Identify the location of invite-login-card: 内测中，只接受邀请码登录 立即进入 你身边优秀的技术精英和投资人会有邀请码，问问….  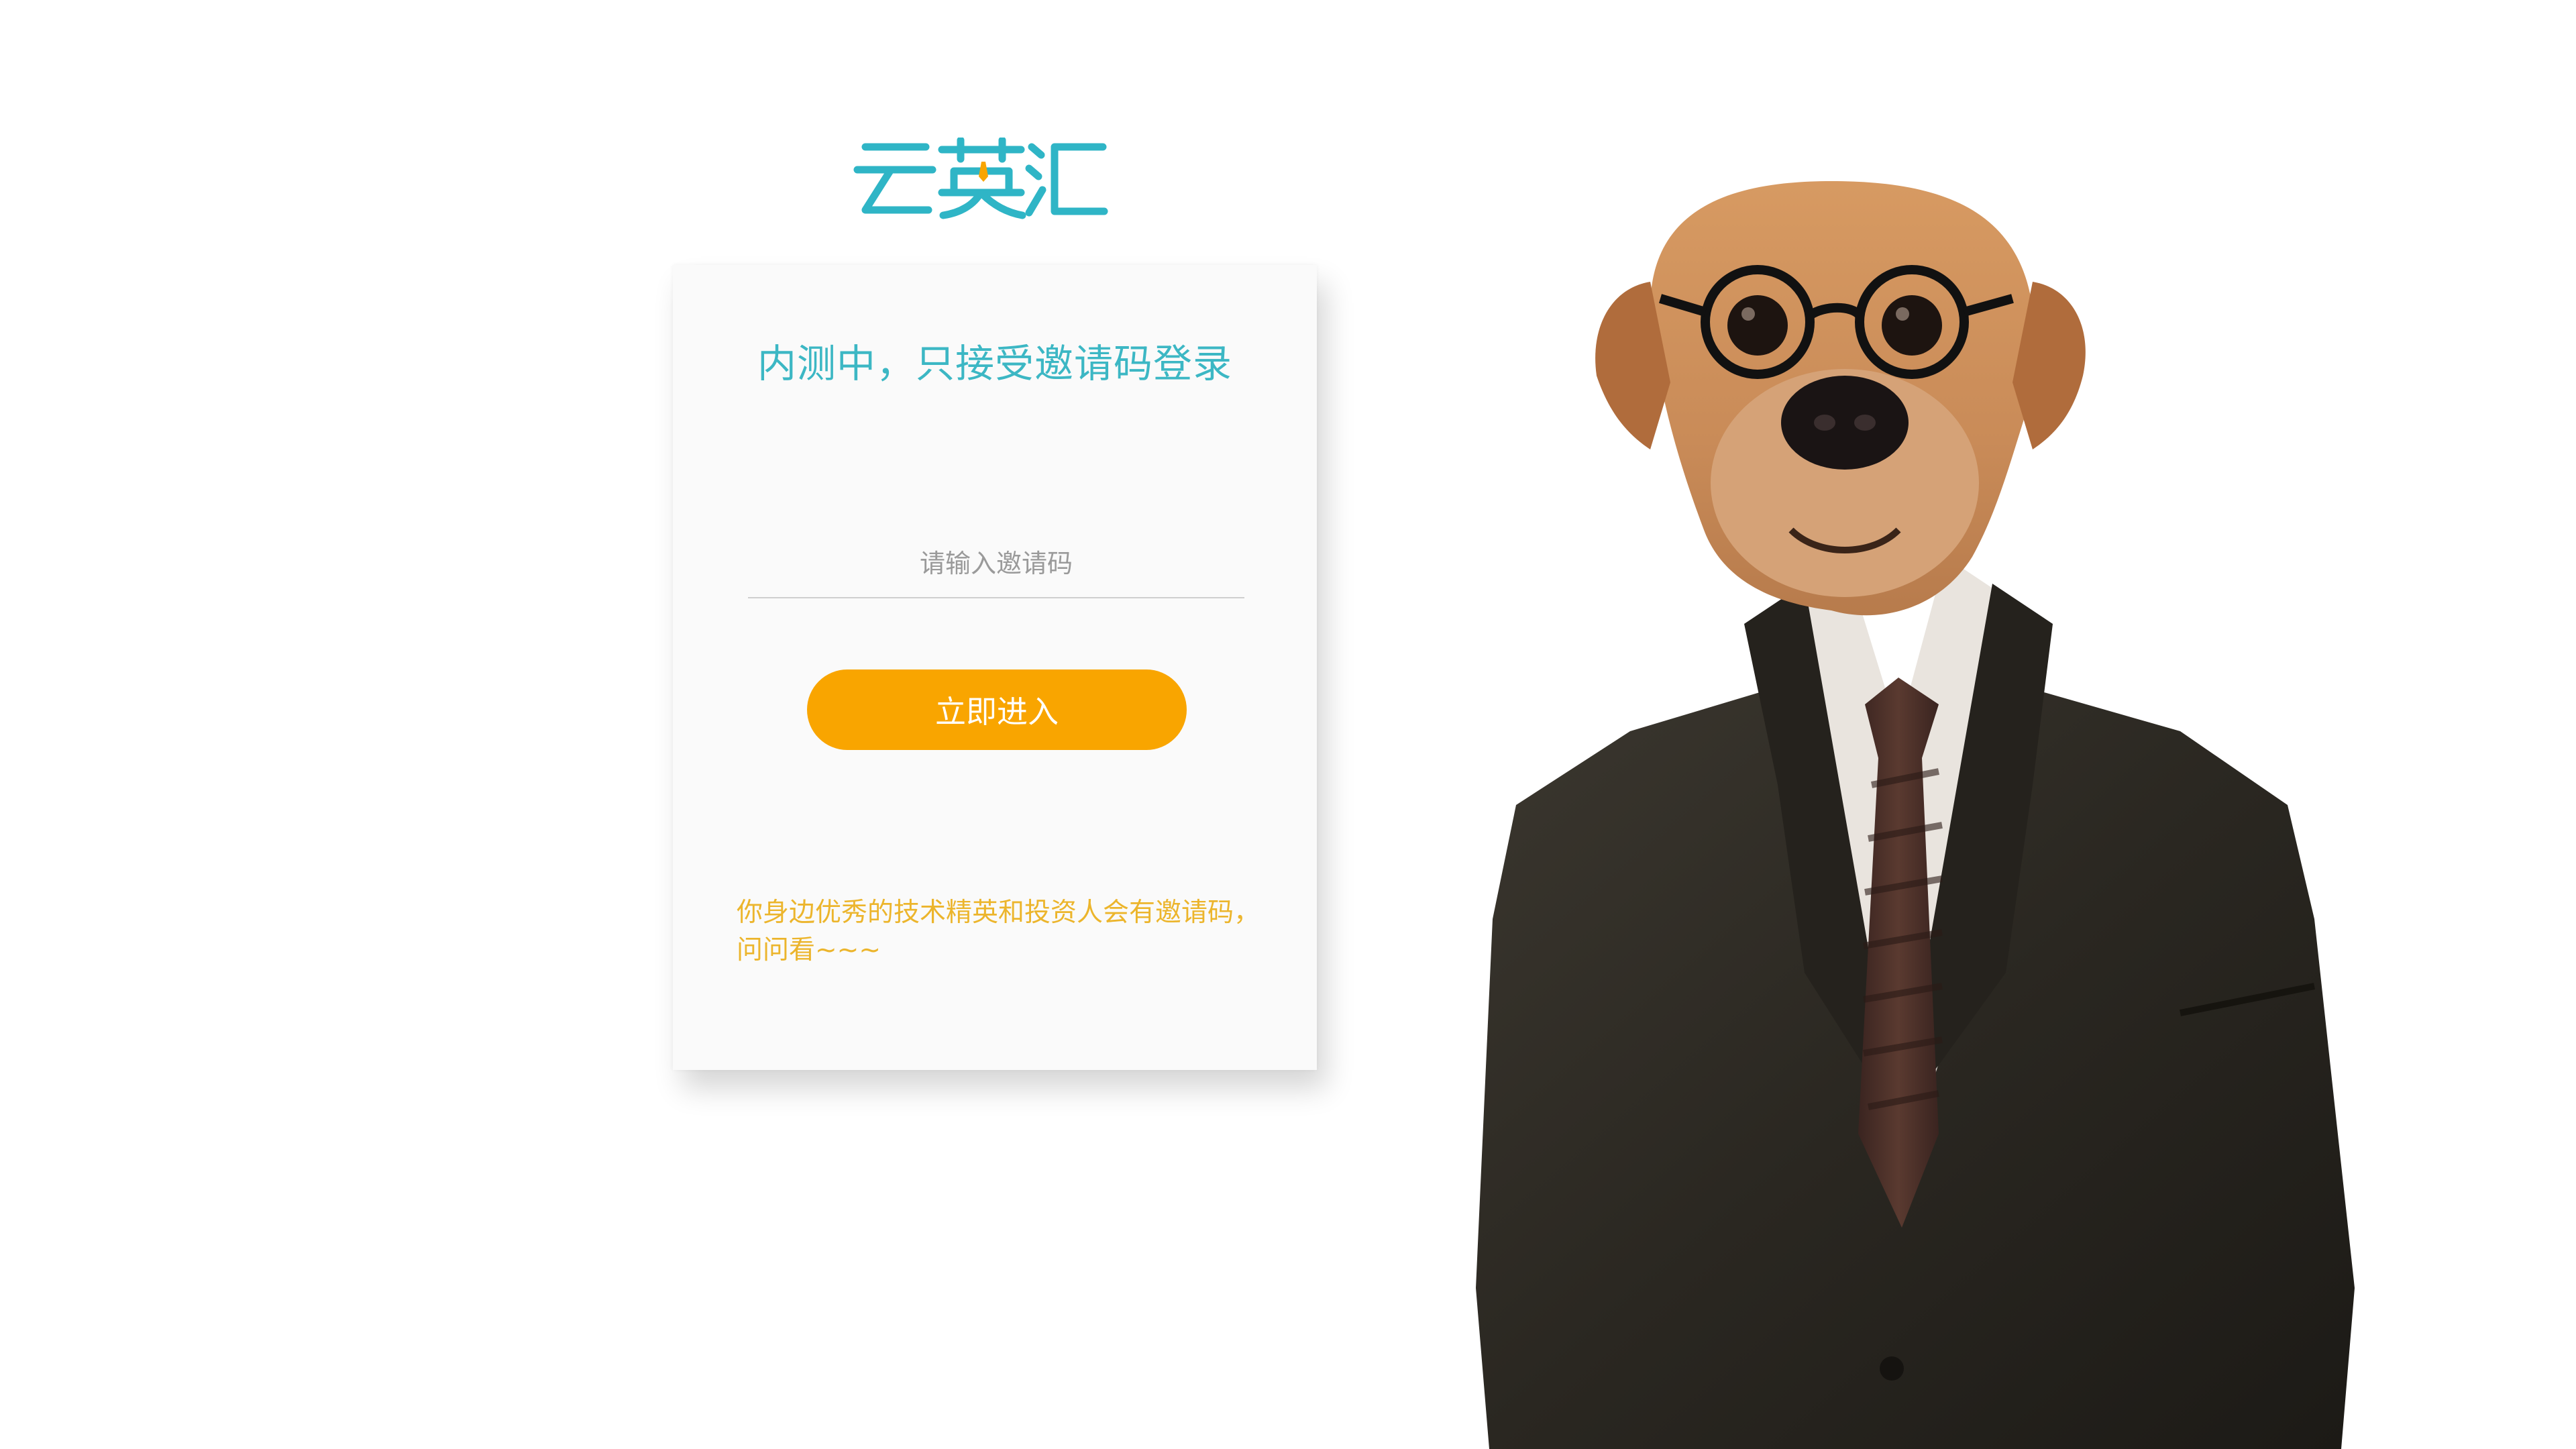
(995, 667).